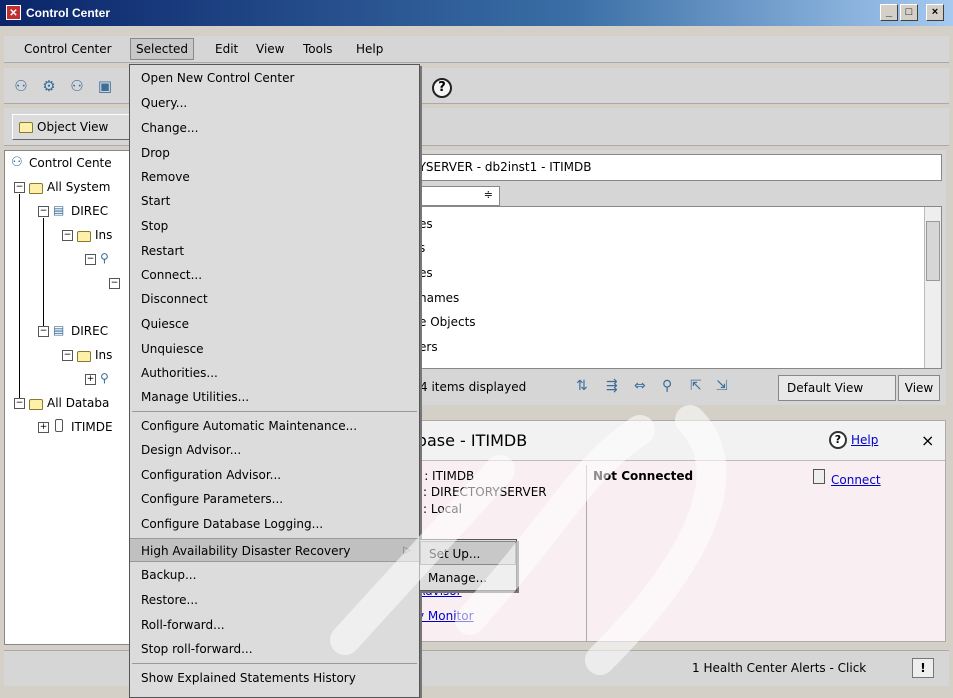  I want to click on window-titlebar: ✕ Control Center _ □ ×, so click(476, 13).